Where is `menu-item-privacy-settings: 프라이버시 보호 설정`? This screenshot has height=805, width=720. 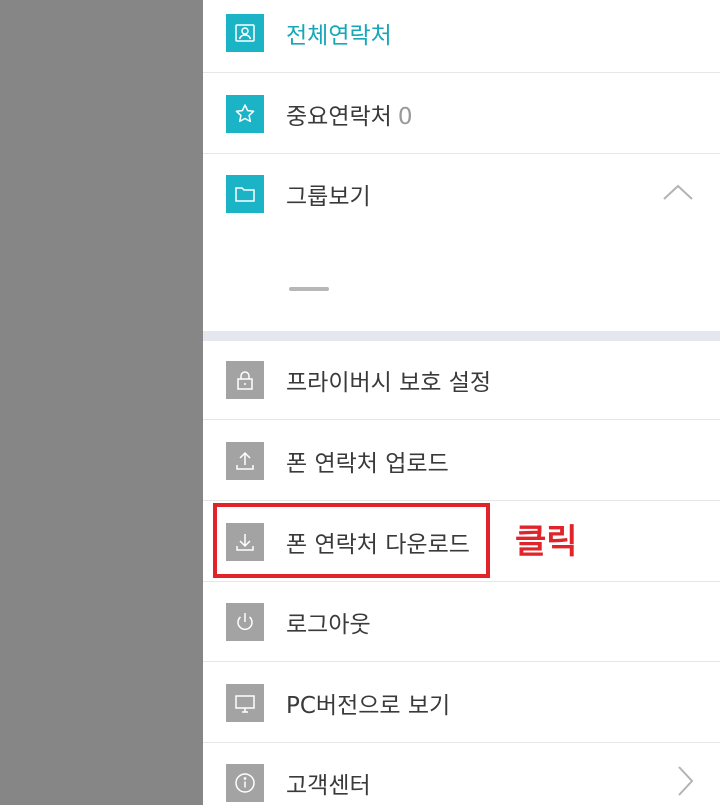
menu-item-privacy-settings: 프라이버시 보호 설정 is located at coordinates (461, 380).